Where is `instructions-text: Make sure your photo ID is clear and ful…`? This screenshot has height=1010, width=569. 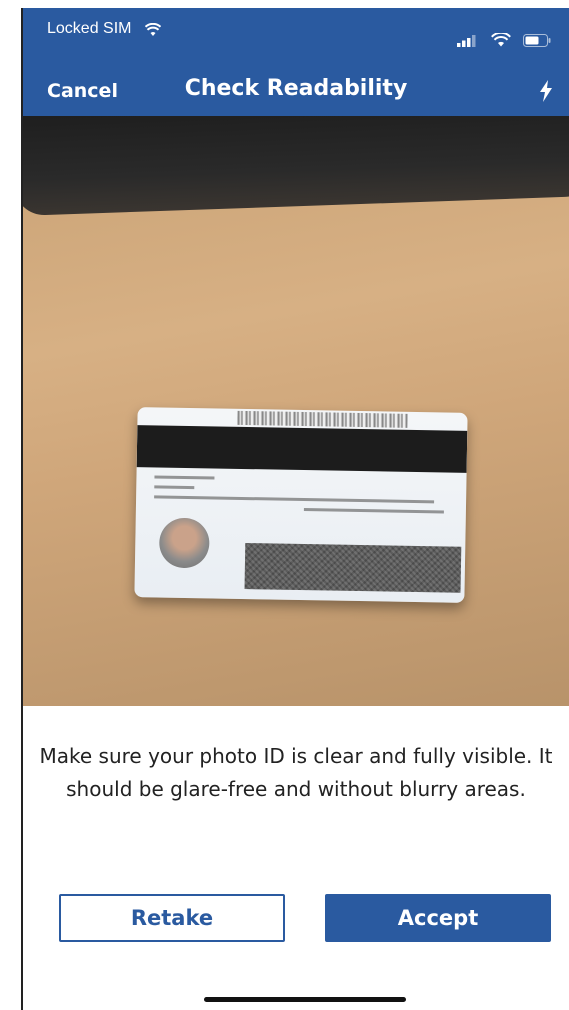
instructions-text: Make sure your photo ID is clear and ful… is located at coordinates (296, 772).